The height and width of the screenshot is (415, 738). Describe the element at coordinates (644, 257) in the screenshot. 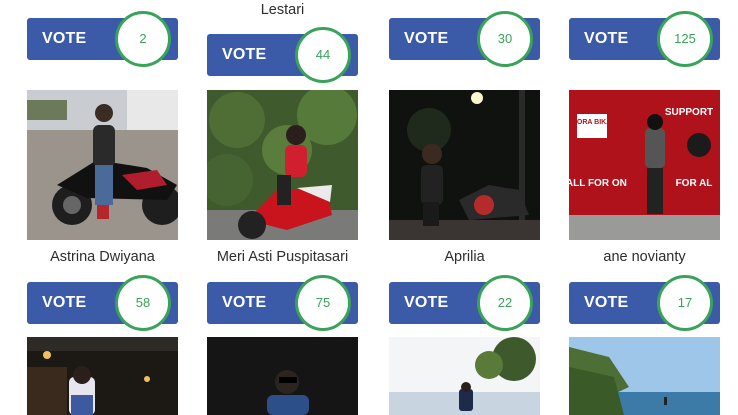

I see `contestant-name: ane novianty` at that location.